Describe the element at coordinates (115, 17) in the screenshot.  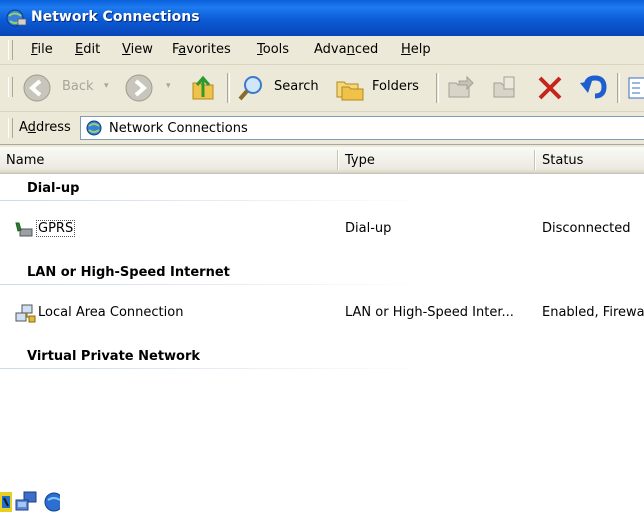
I see `window-title: Network Connections` at that location.